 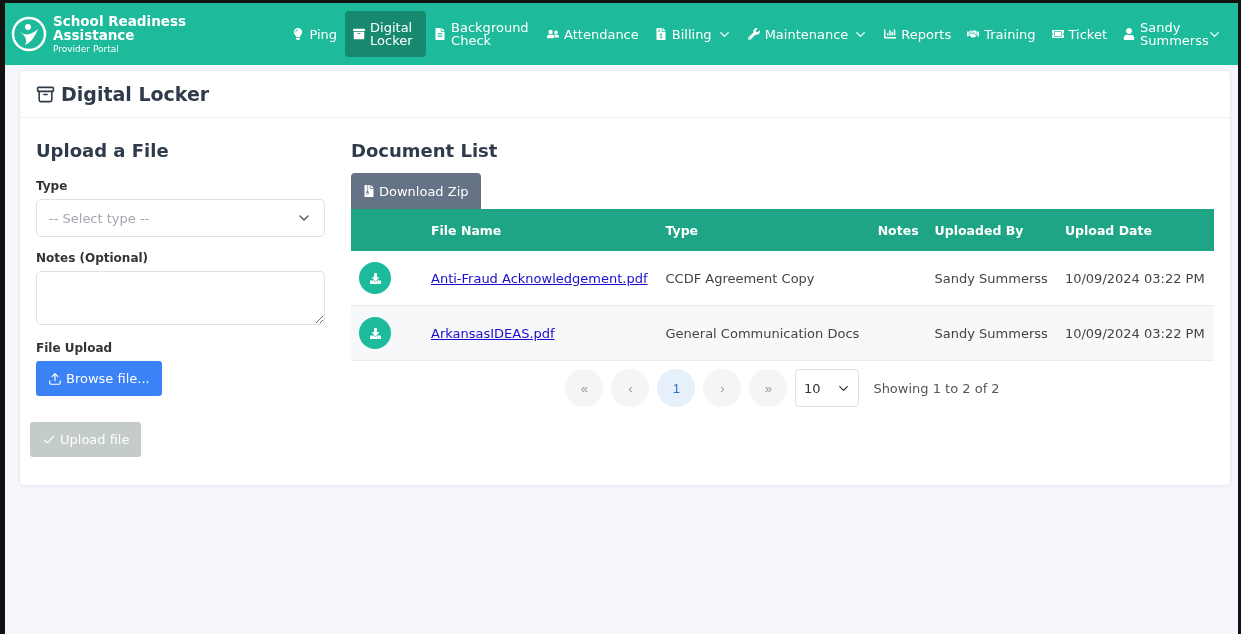 What do you see at coordinates (722, 388) in the screenshot?
I see `page-button: ›` at bounding box center [722, 388].